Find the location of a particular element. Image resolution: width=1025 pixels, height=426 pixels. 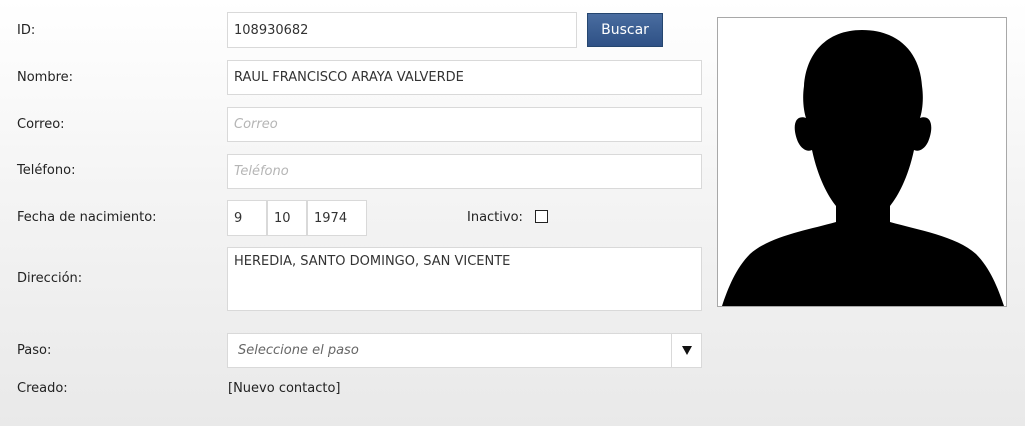

direccion-label: Dirección: is located at coordinates (50, 278).